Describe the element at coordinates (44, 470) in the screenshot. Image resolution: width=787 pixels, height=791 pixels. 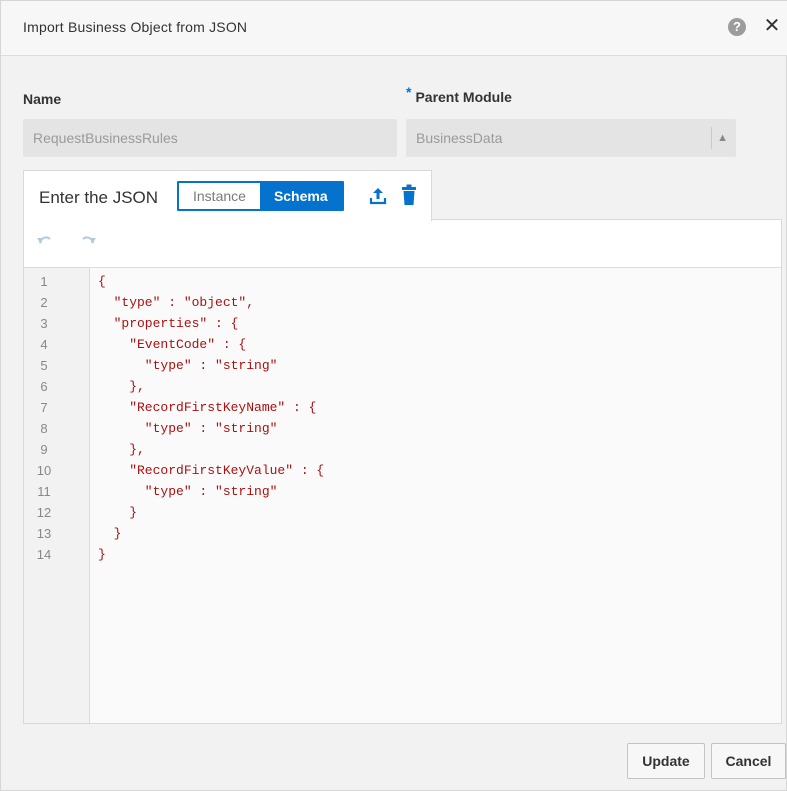
I see `line-number: 10` at that location.